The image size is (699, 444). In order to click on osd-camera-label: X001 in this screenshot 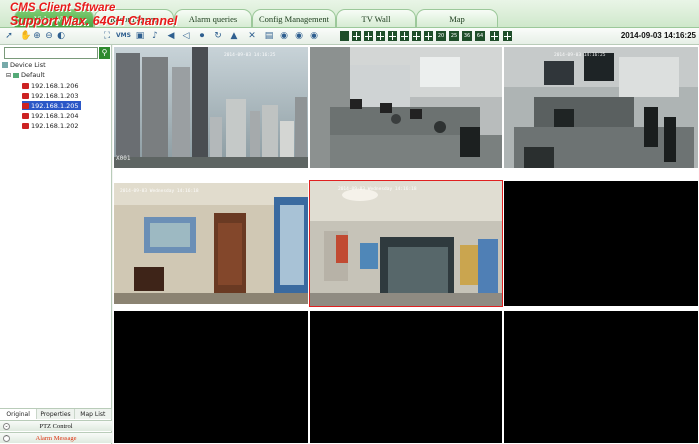, I will do `click(123, 158)`.